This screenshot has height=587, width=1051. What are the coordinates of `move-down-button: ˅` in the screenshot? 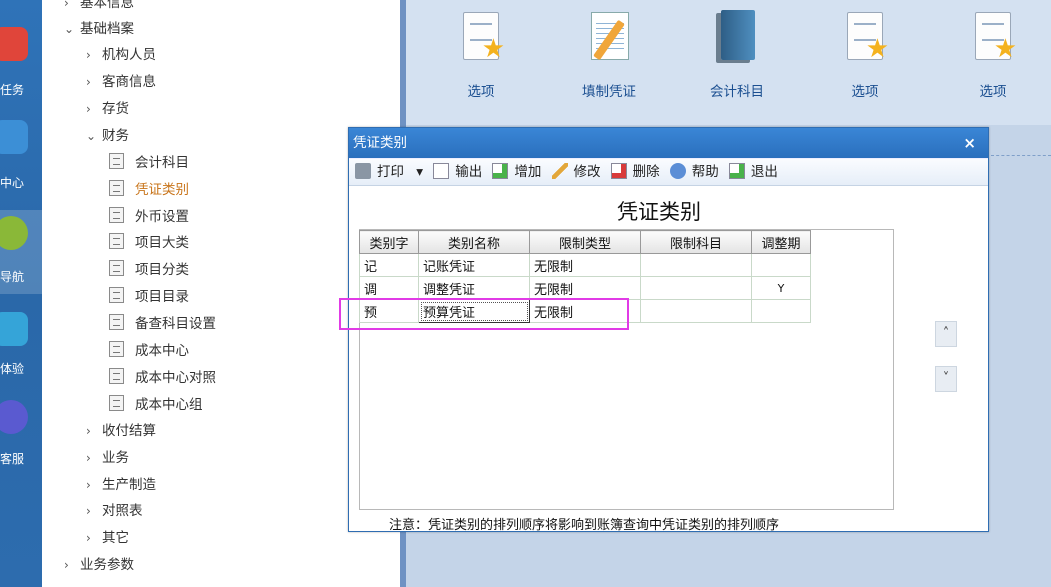 It's located at (946, 379).